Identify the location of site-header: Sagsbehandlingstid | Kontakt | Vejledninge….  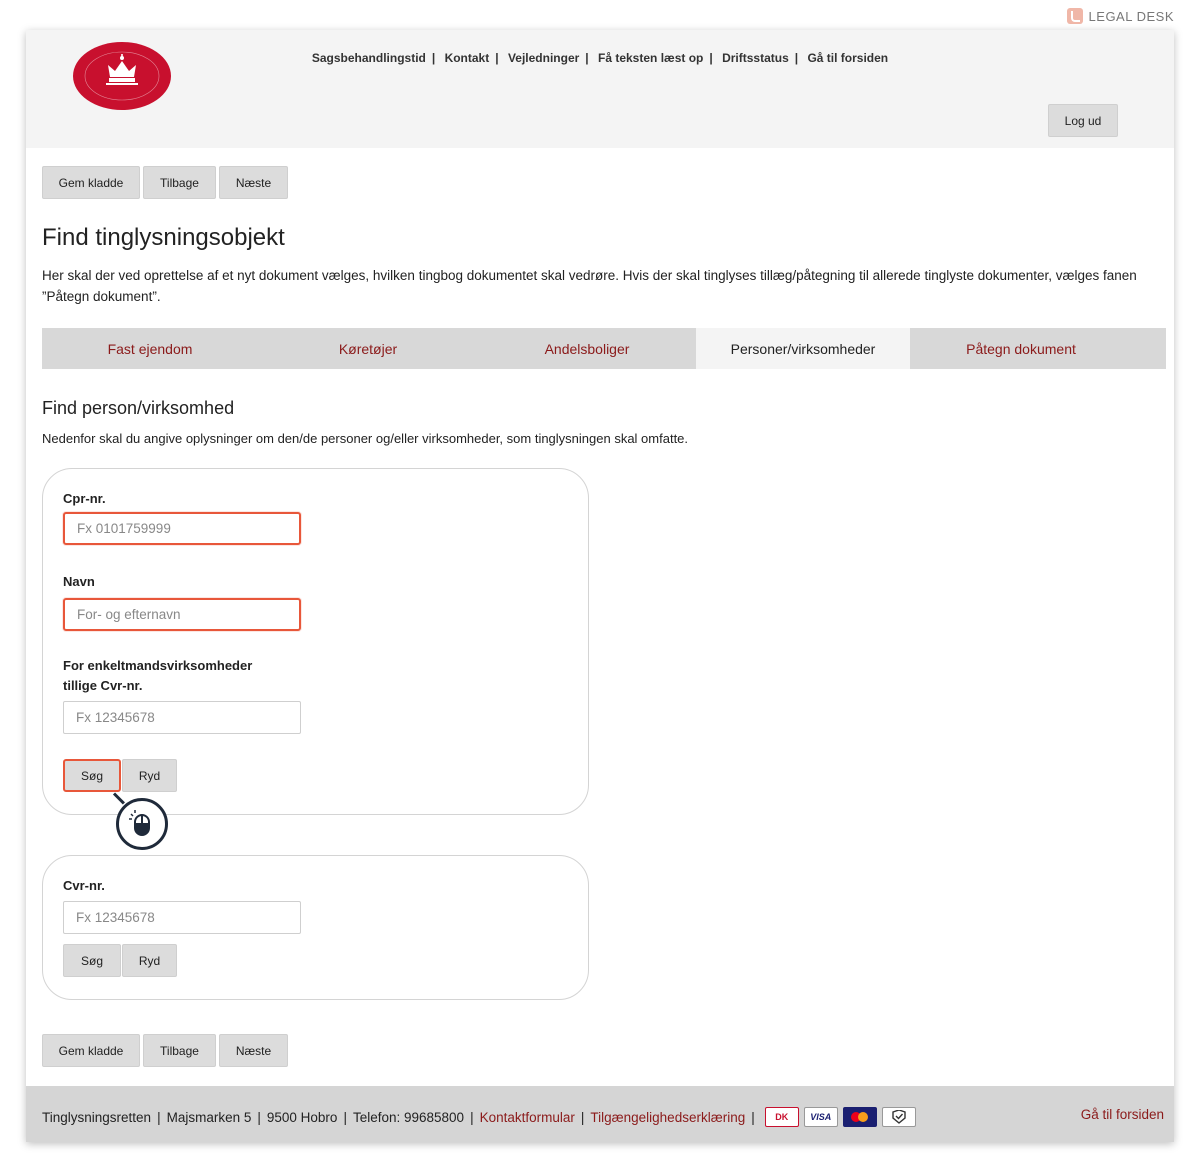
(600, 89).